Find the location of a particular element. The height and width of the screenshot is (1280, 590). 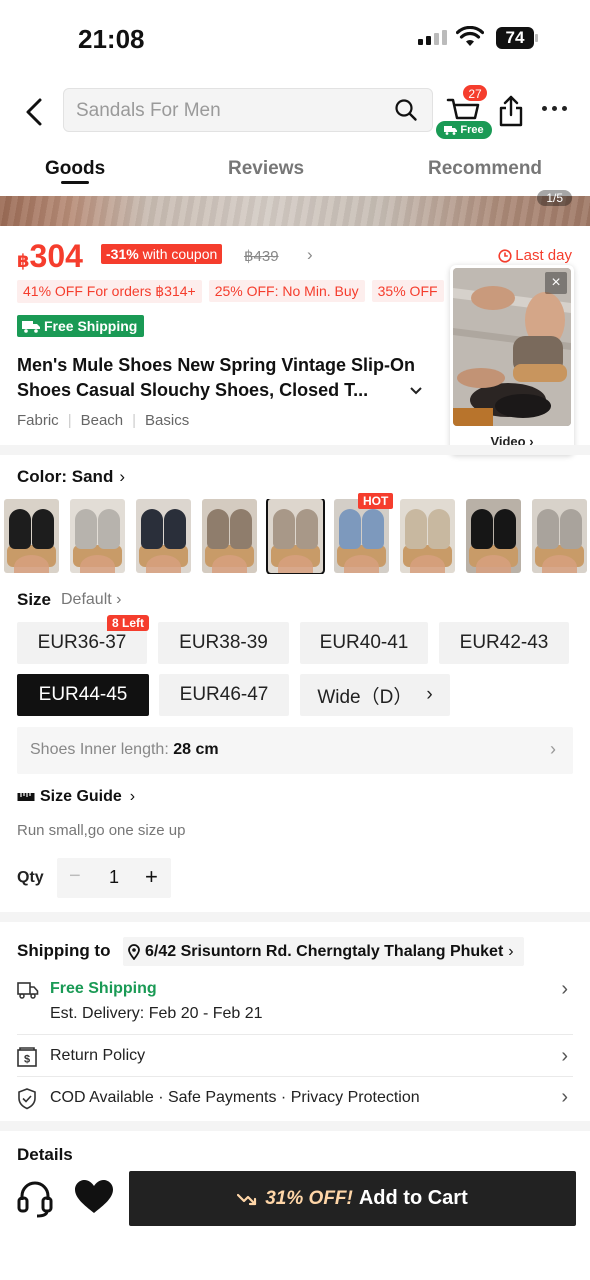

return-policy-icon: $ is located at coordinates (27, 1057).